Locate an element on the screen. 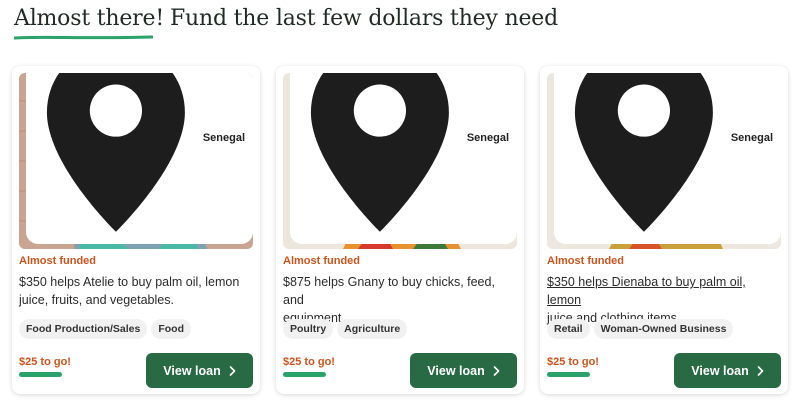  category-tag: Agriculture is located at coordinates (372, 329).